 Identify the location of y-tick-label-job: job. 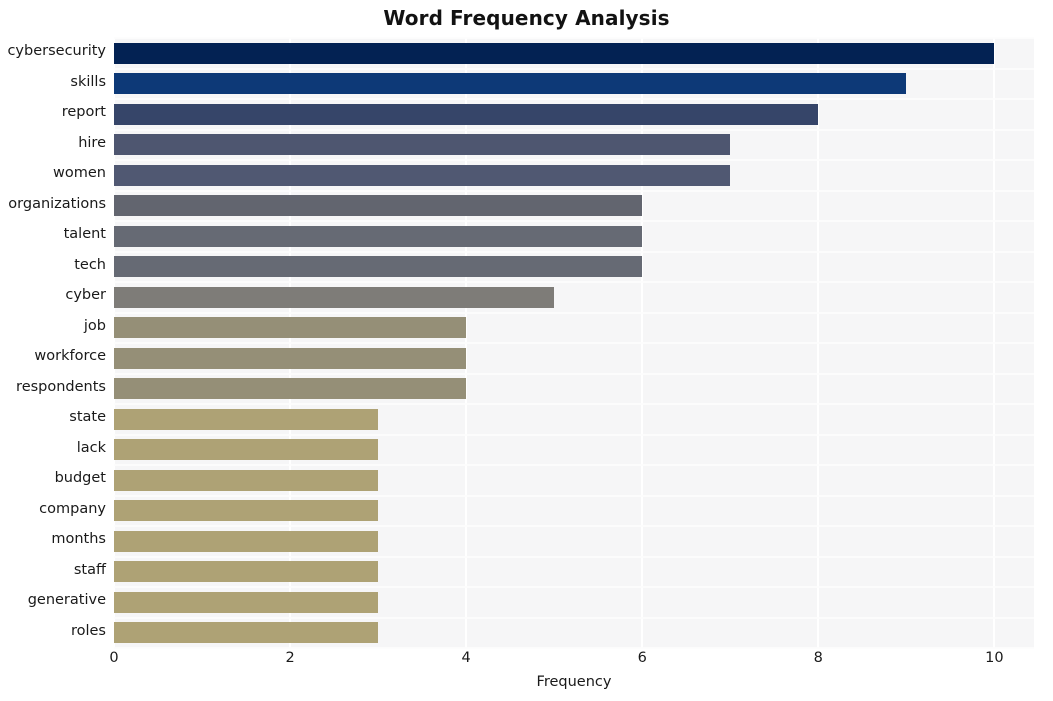
(94, 325).